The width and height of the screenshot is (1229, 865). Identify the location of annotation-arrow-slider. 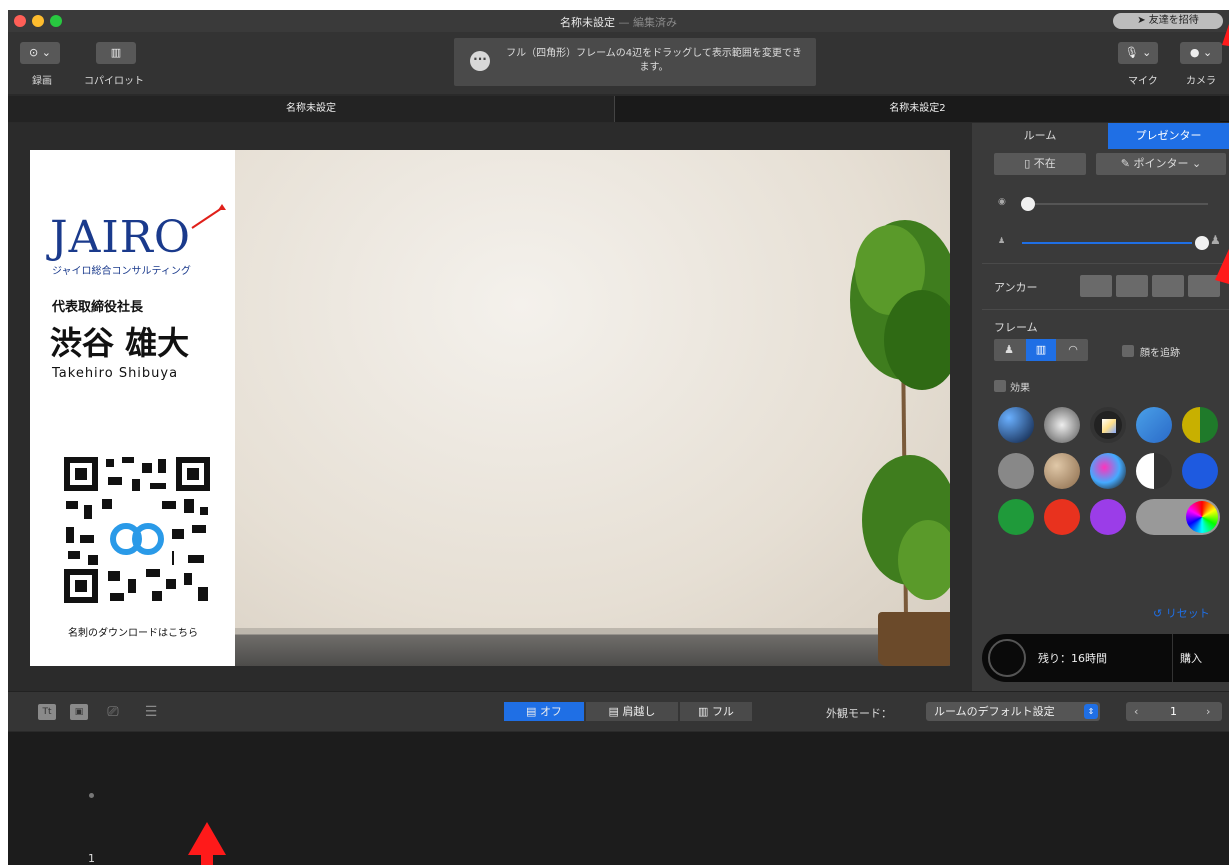
(1222, 266).